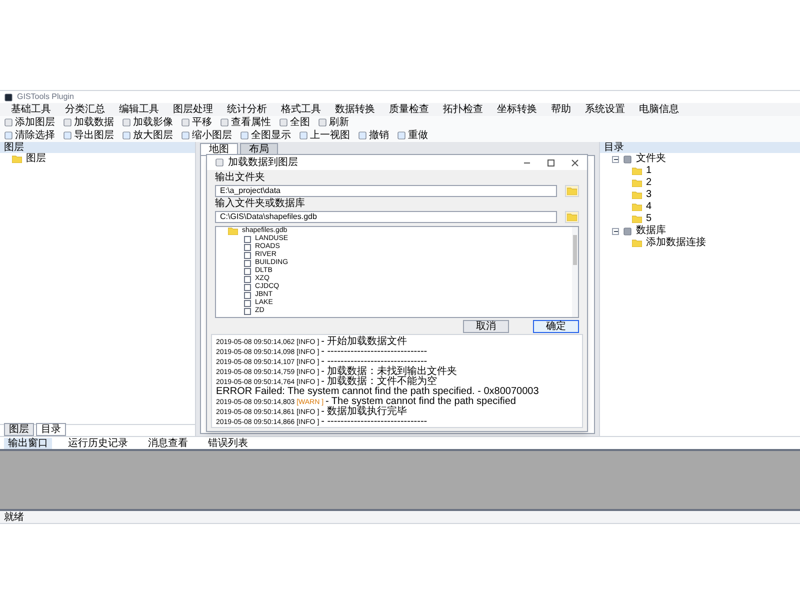 The width and height of the screenshot is (800, 600). Describe the element at coordinates (651, 231) in the screenshot. I see `tree-item: 数据库` at that location.